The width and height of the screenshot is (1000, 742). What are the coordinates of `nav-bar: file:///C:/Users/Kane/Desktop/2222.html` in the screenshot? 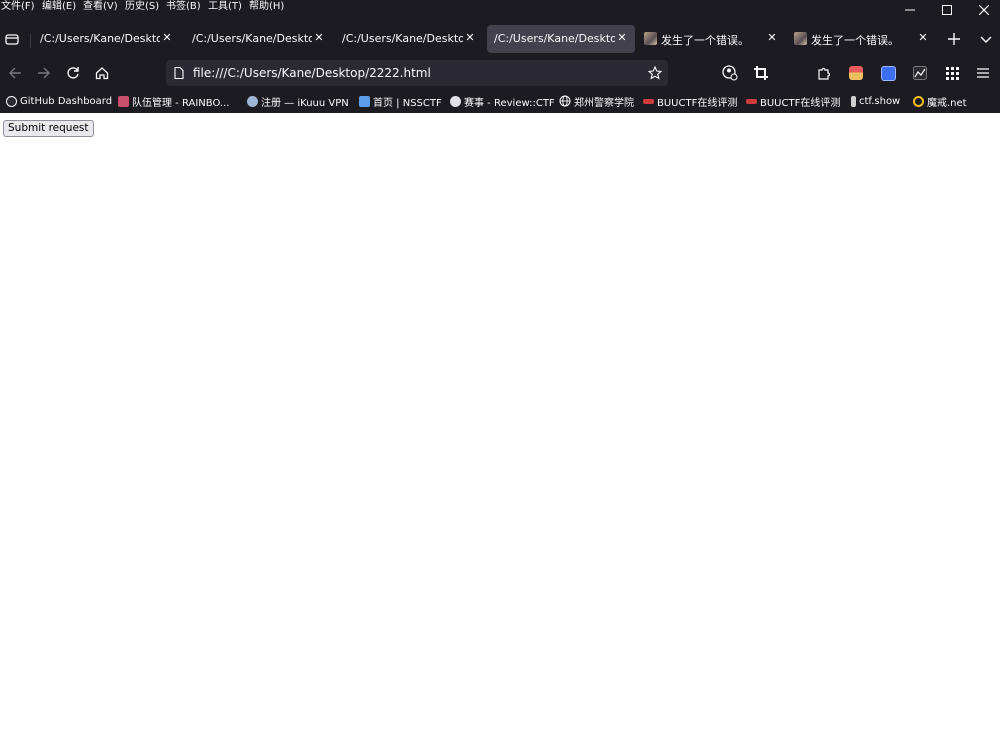 It's located at (500, 73).